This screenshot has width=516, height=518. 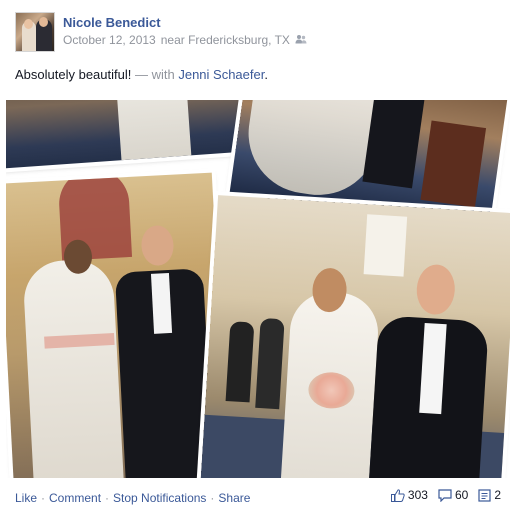 I want to click on engagement-counts: 303 60 2, so click(x=445, y=495).